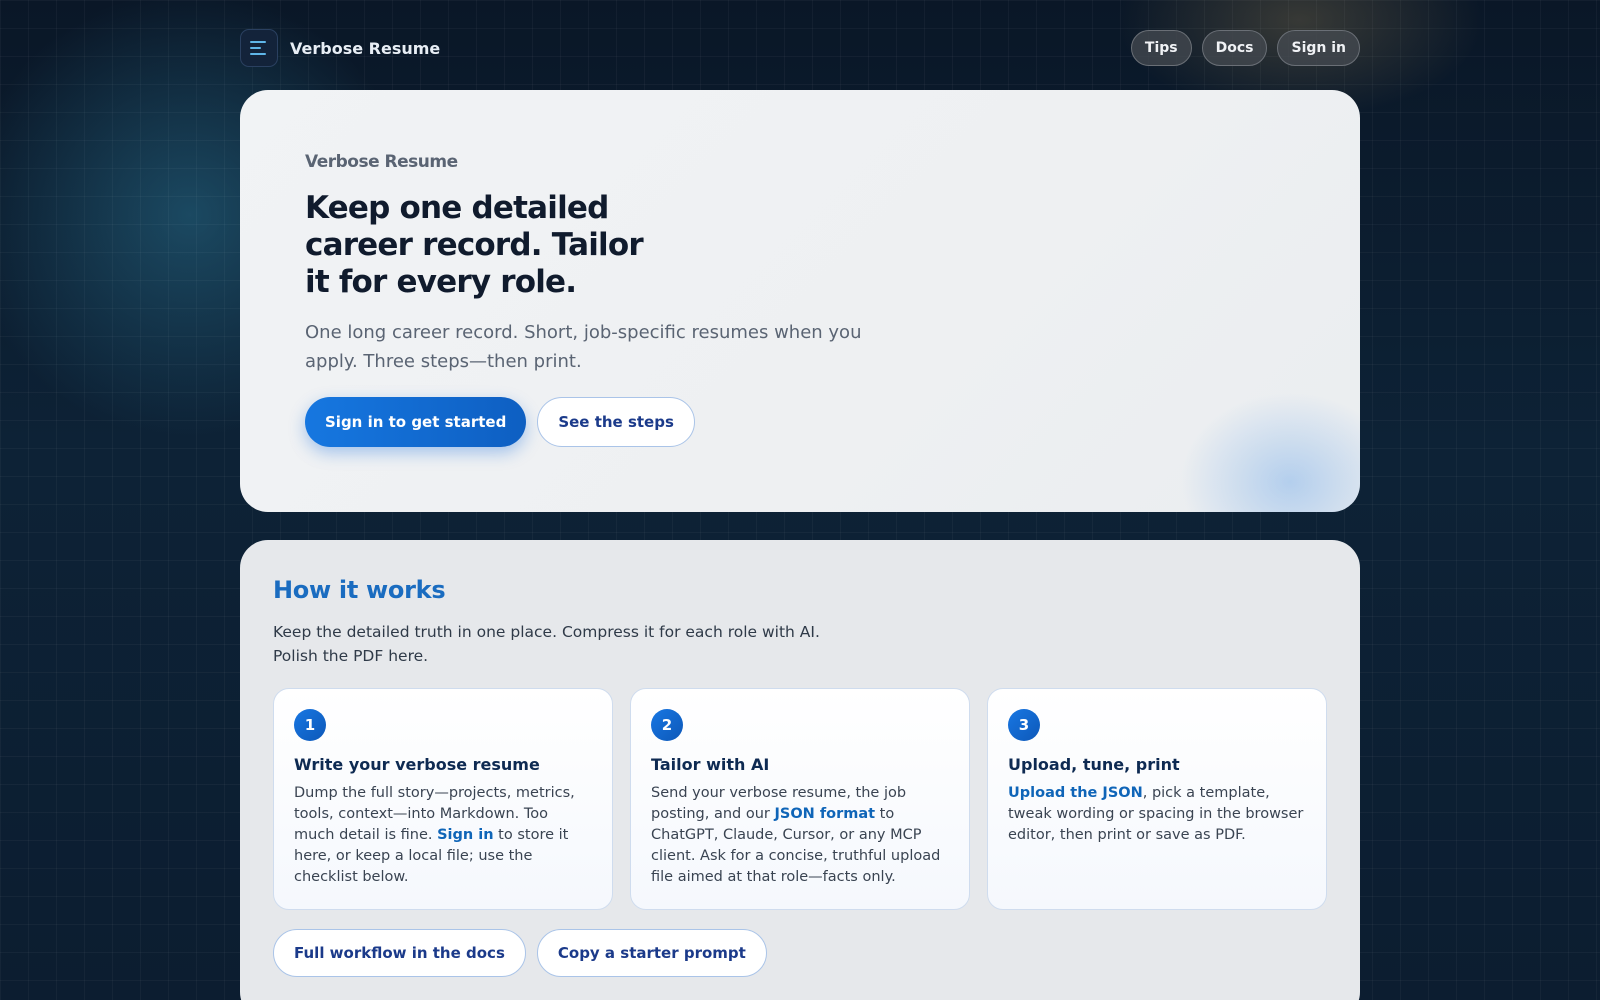 The image size is (1600, 1000). What do you see at coordinates (365, 48) in the screenshot?
I see `brand-name: Verbose Resume` at bounding box center [365, 48].